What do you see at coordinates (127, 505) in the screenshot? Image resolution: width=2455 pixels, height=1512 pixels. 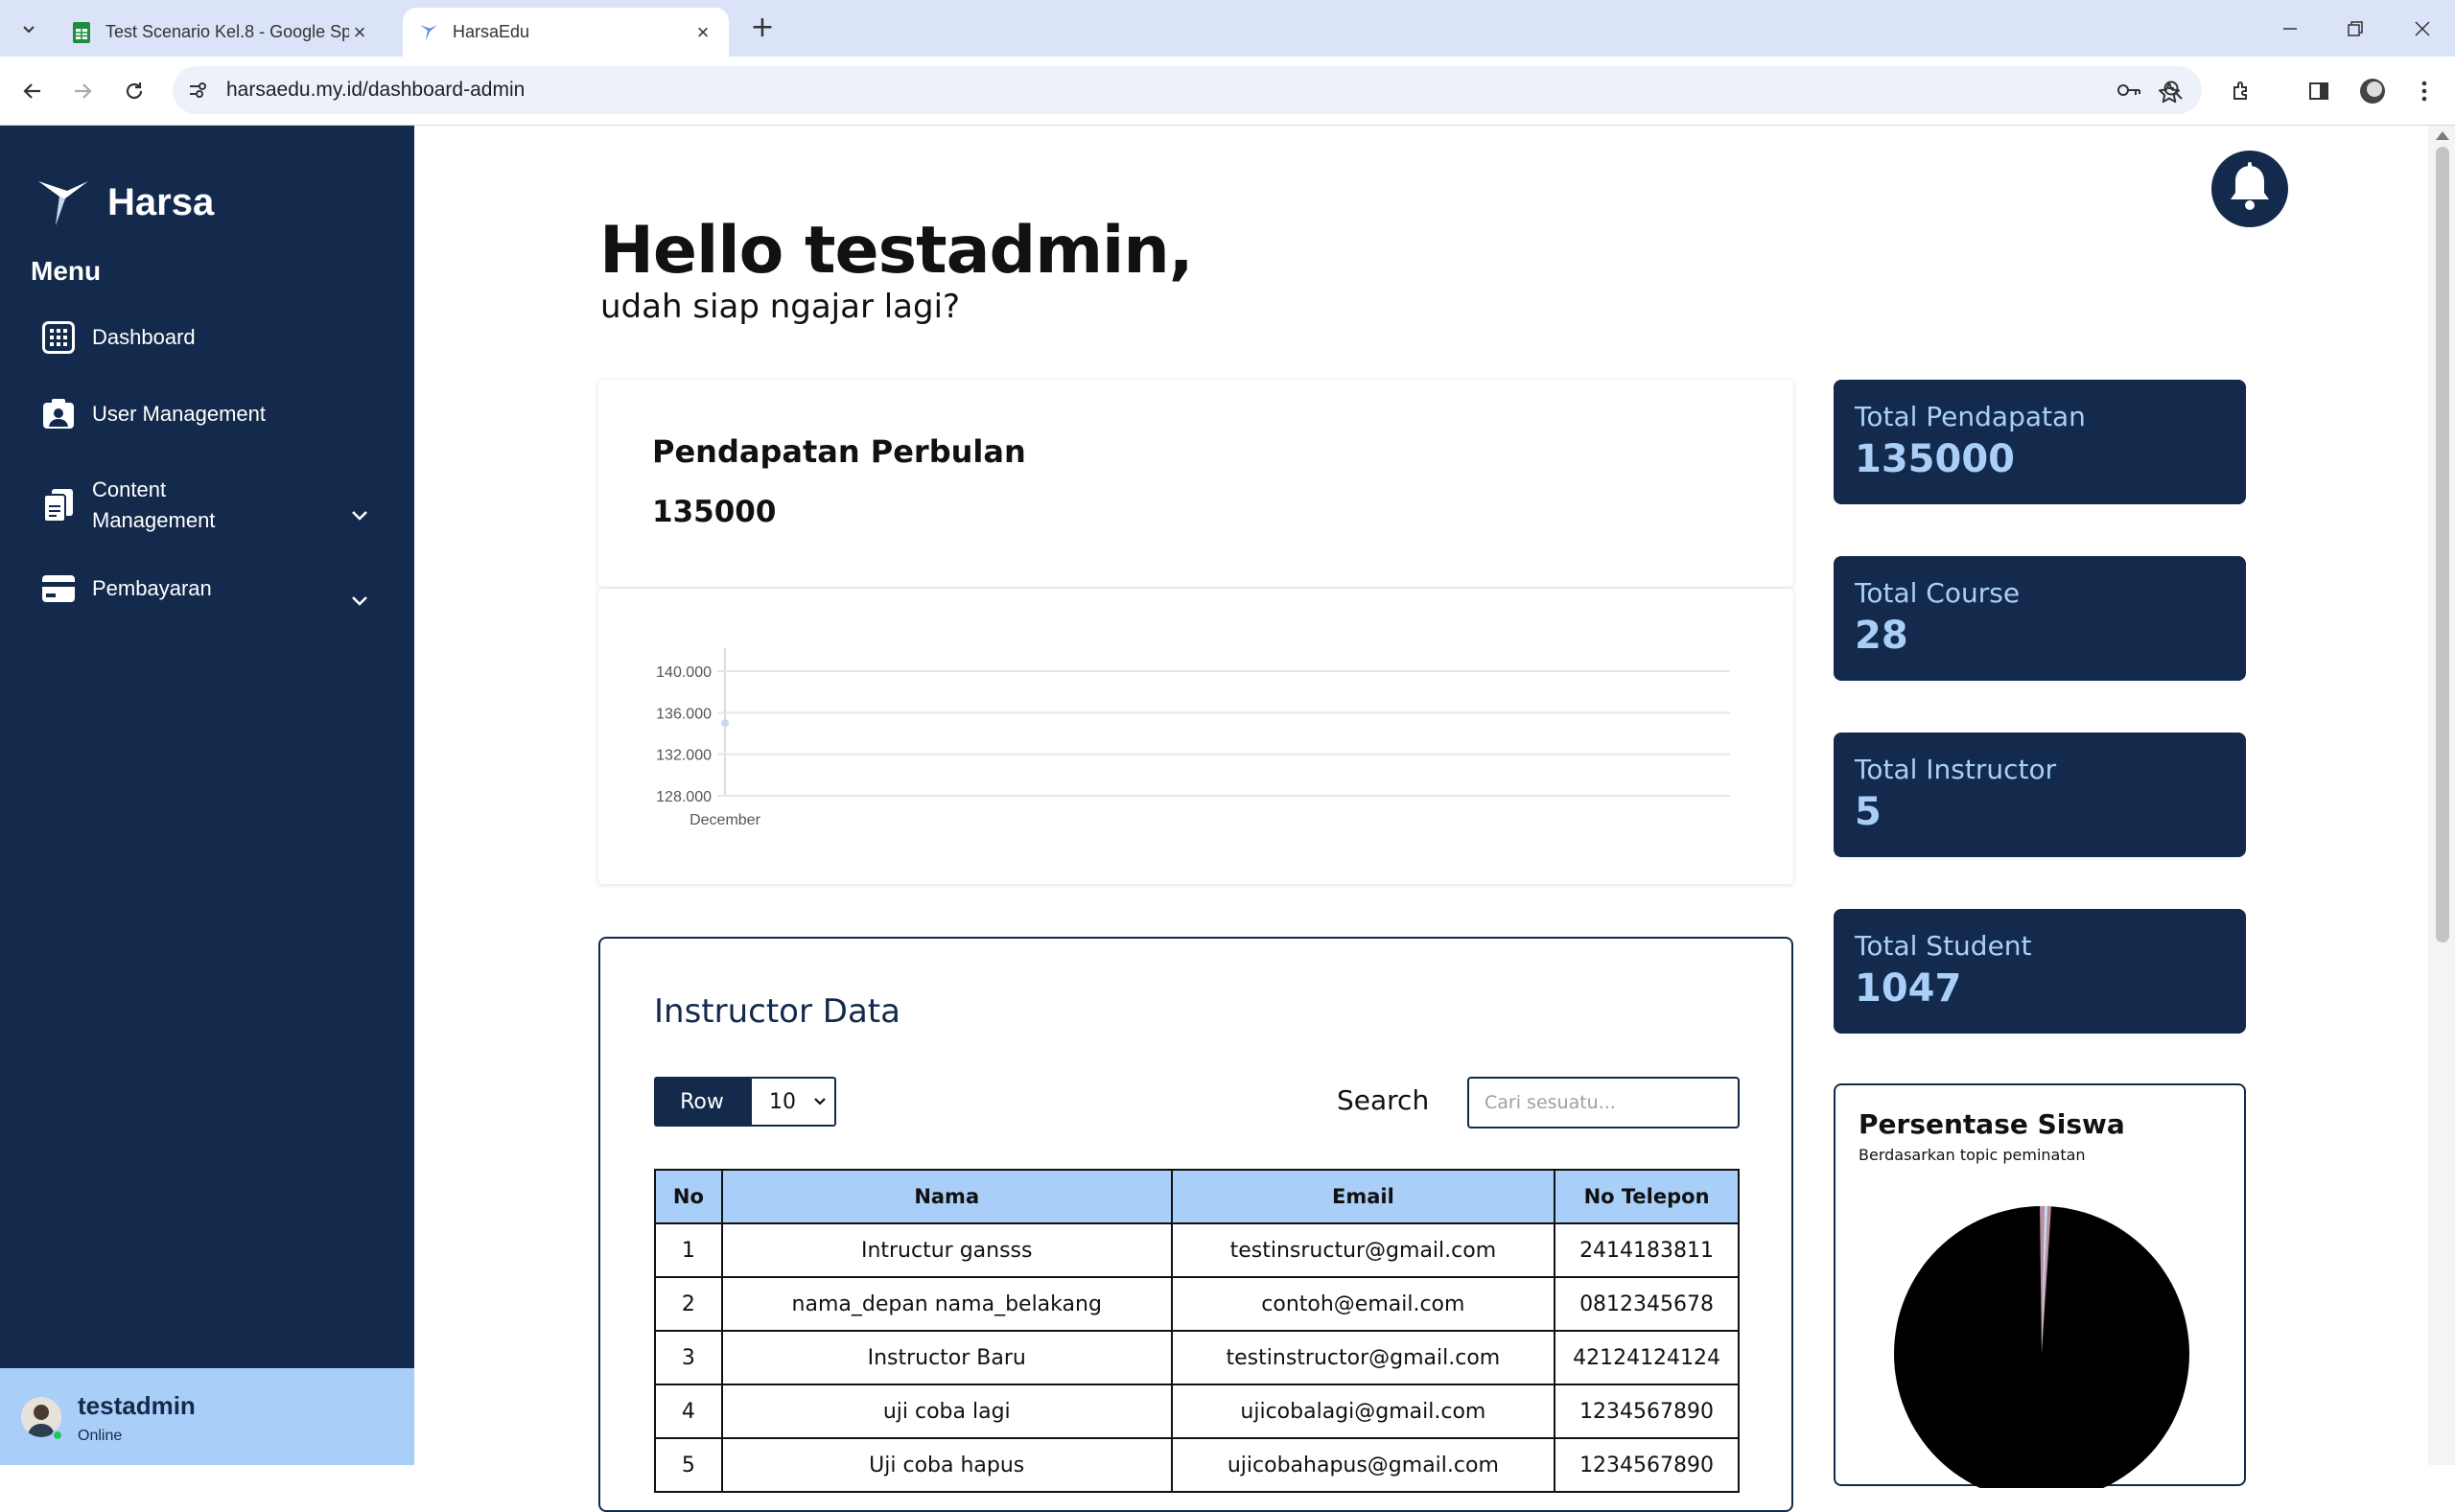 I see `sidebar-item-content-management: Content Management` at bounding box center [127, 505].